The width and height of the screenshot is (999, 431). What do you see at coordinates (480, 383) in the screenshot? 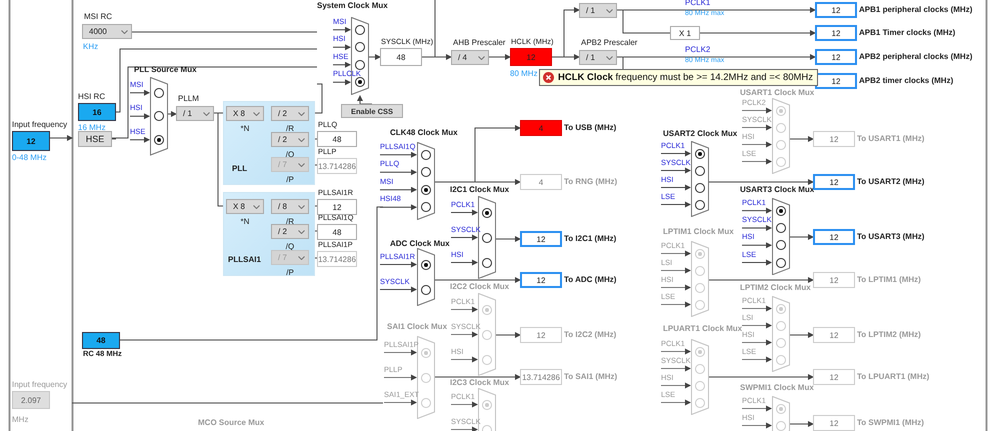
I see `mux-title: I2C3 Clock Mux` at bounding box center [480, 383].